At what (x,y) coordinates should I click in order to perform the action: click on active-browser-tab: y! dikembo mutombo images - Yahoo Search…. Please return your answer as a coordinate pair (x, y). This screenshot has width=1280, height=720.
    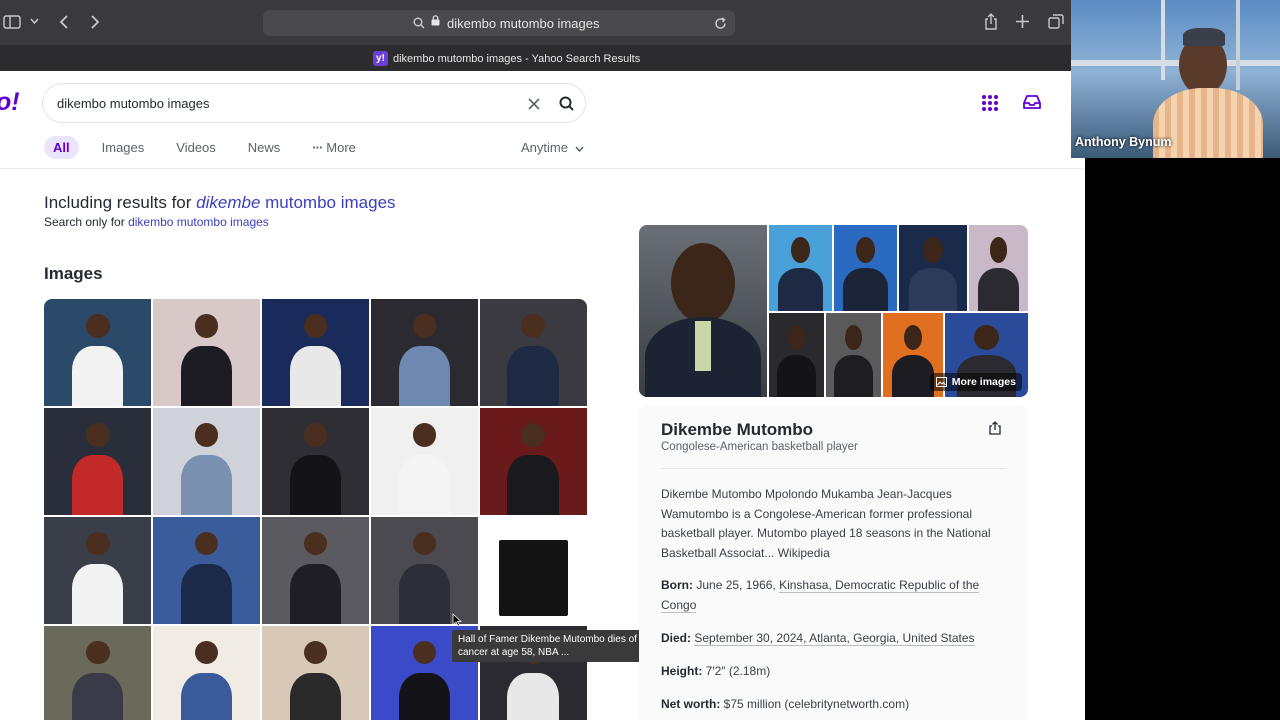
    Looking at the image, I should click on (506, 58).